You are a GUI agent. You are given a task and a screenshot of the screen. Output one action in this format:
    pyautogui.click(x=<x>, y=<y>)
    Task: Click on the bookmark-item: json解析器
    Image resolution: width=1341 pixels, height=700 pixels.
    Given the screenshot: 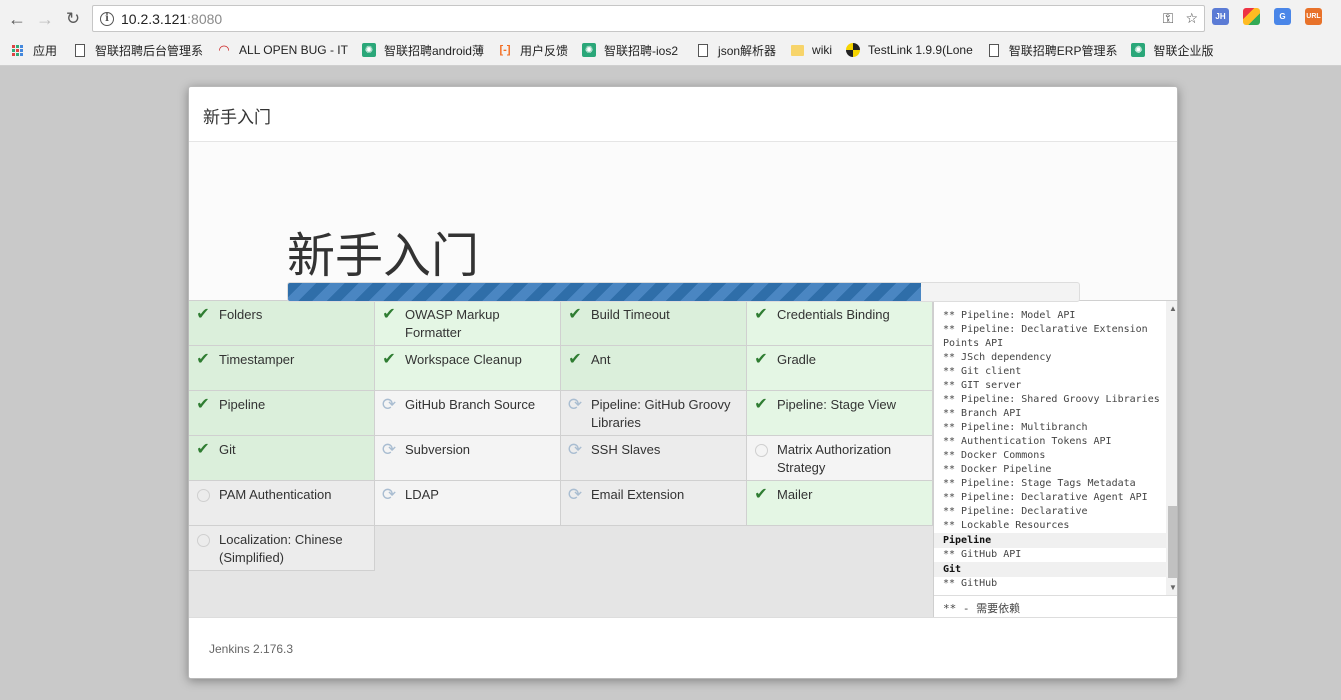 What is the action you would take?
    pyautogui.click(x=736, y=50)
    